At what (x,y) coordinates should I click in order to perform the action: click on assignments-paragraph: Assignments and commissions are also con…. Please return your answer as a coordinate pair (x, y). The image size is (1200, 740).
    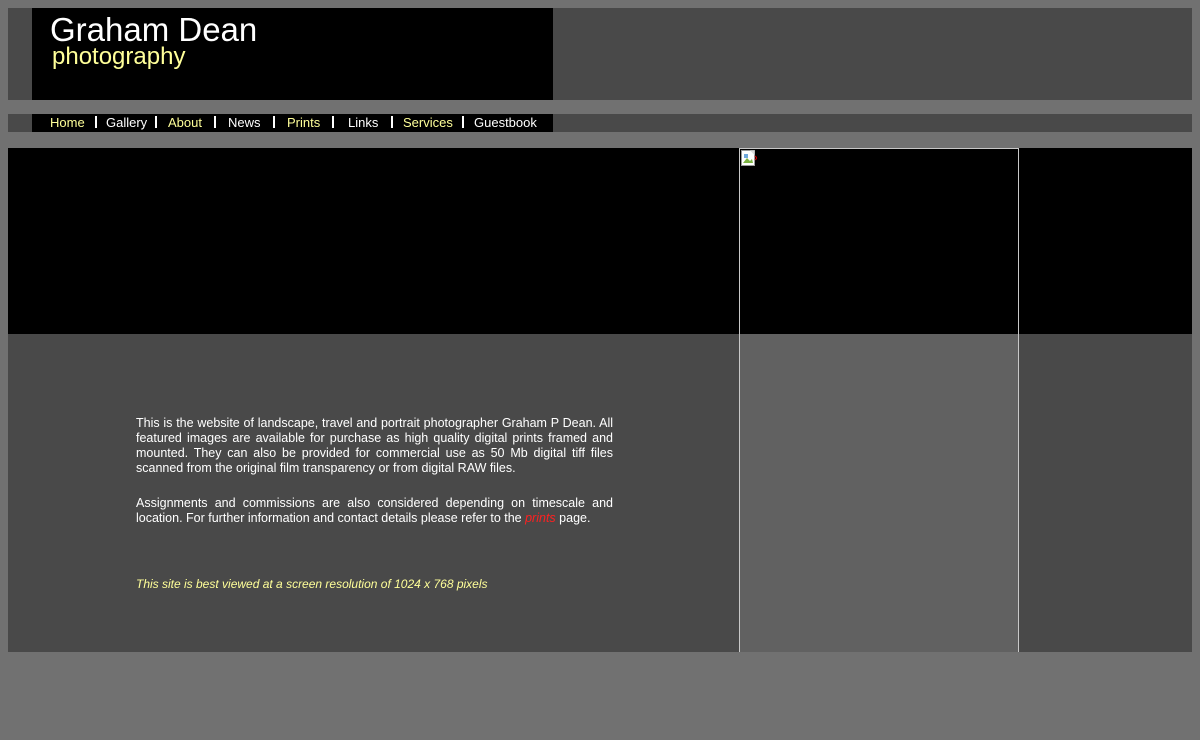
    Looking at the image, I should click on (374, 511).